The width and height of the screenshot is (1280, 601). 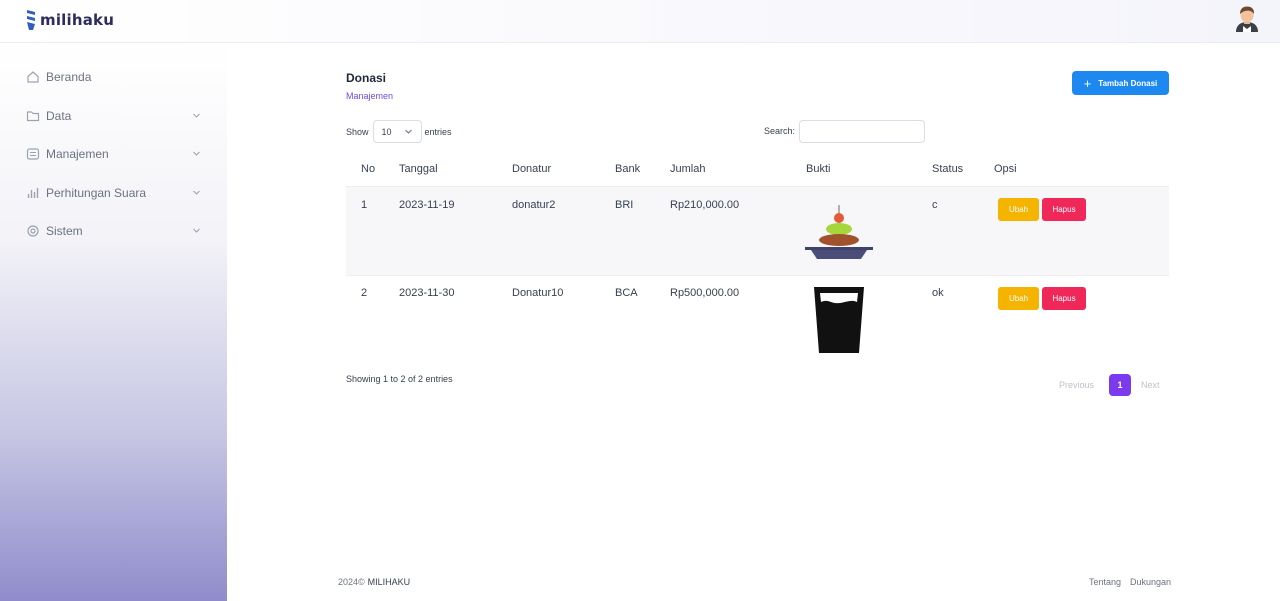 I want to click on cell-jumlah: Rp500,000.00, so click(x=705, y=293).